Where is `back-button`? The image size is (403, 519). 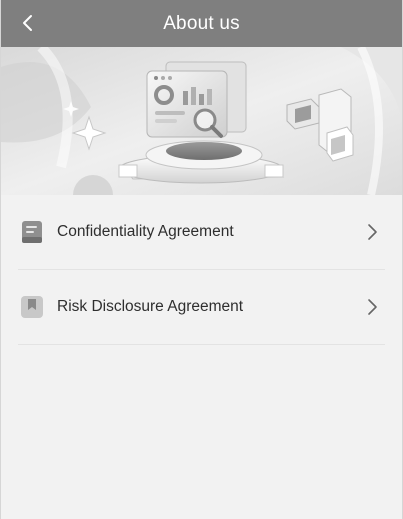
back-button is located at coordinates (28, 23).